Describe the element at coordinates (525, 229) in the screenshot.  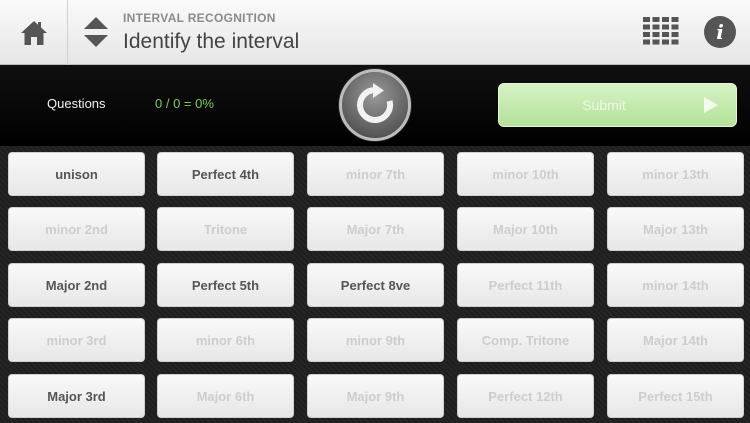
I see `interval-button: Major 10th` at that location.